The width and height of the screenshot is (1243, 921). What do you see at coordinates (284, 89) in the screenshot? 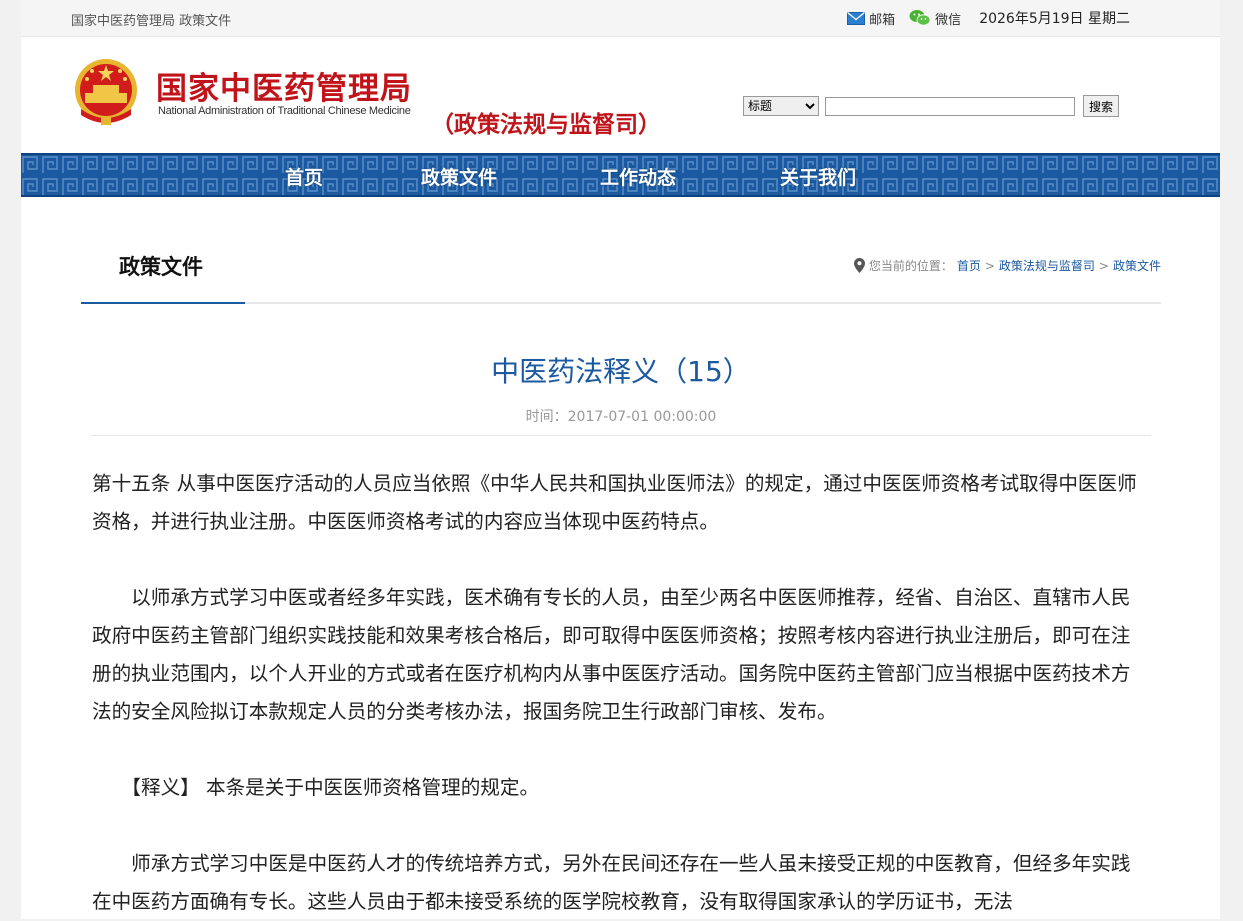
I see `logo-title: 国家中医药管理局` at bounding box center [284, 89].